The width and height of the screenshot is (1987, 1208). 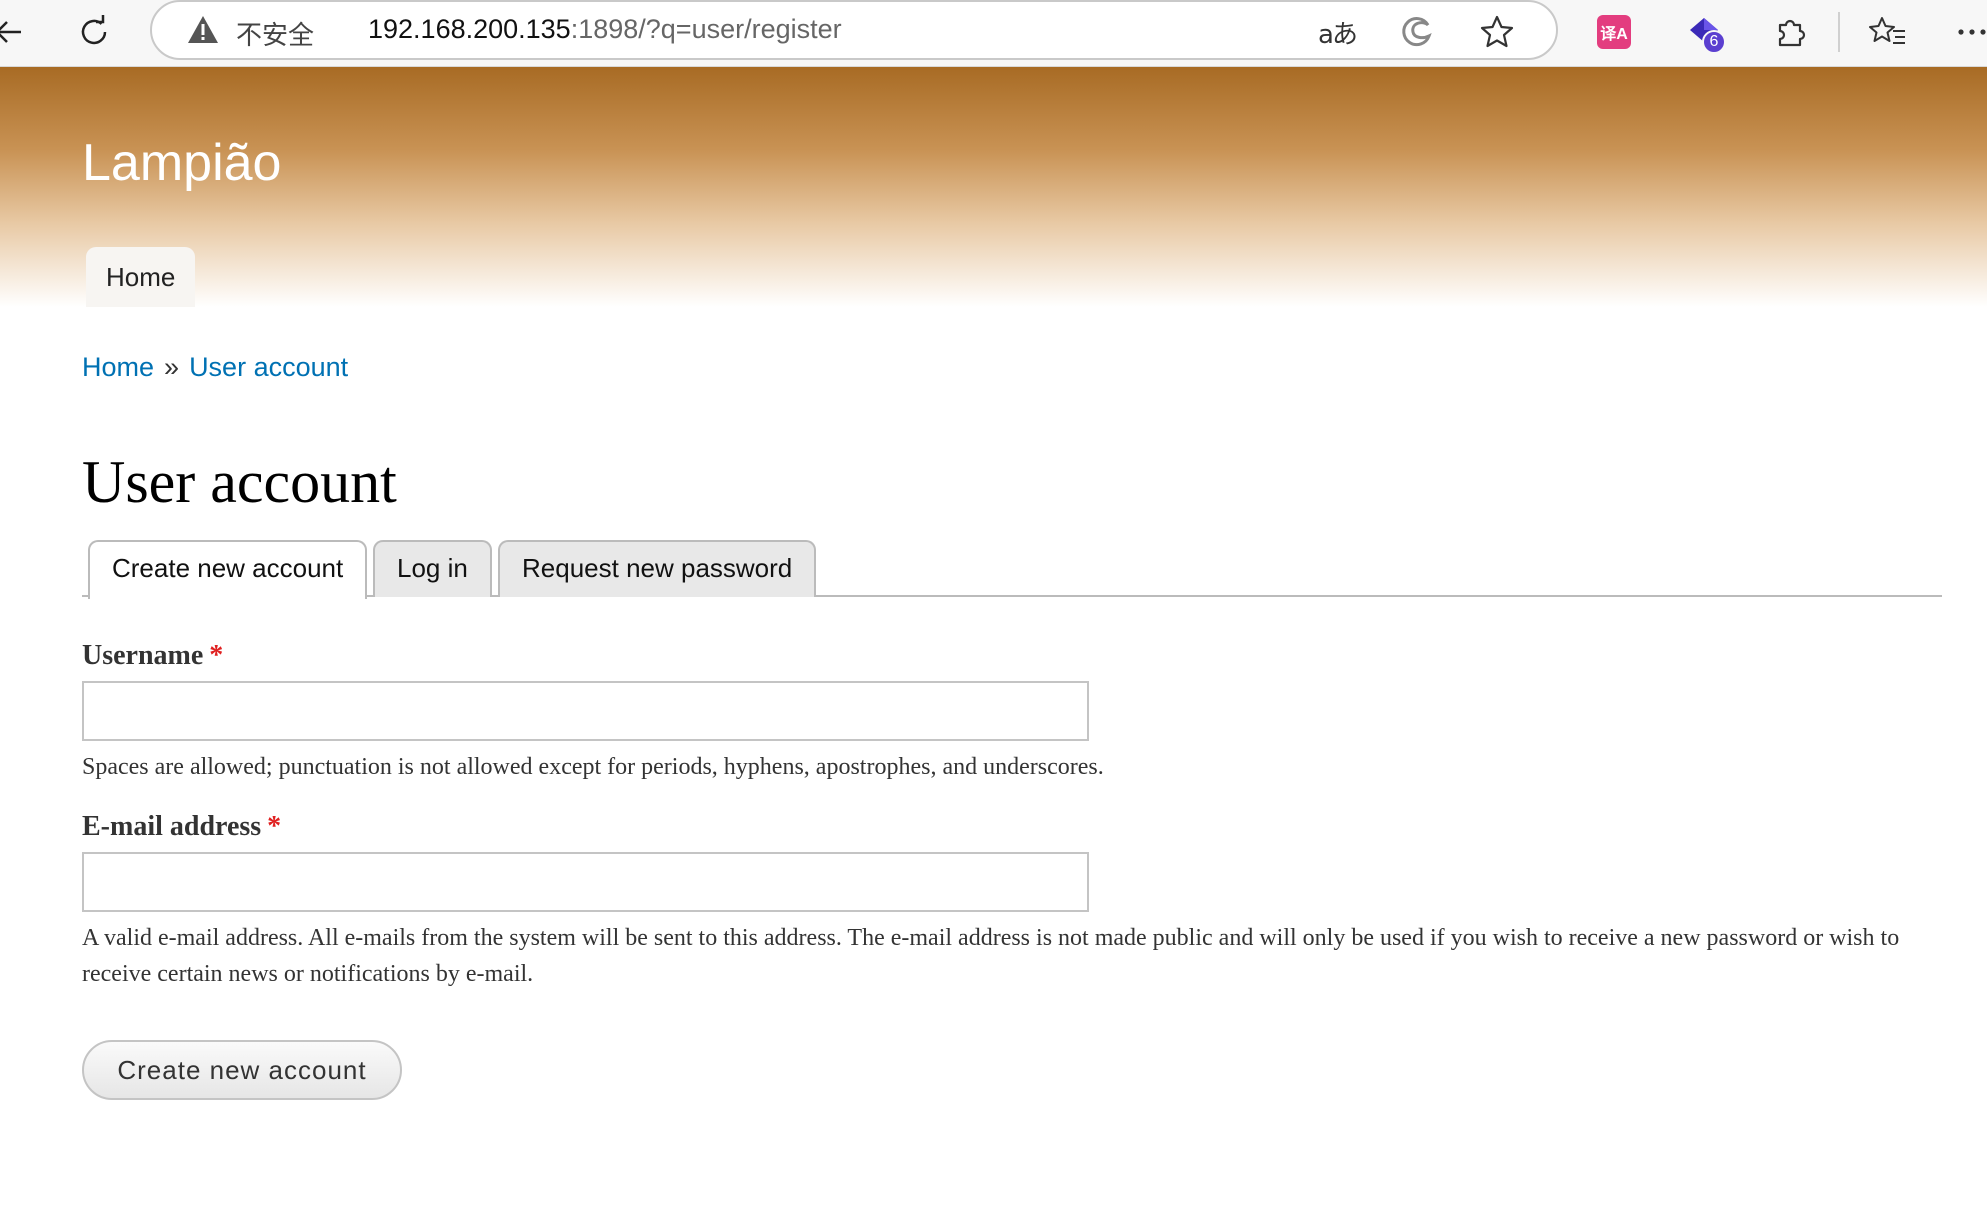 What do you see at coordinates (1497, 32) in the screenshot?
I see `star-icon` at bounding box center [1497, 32].